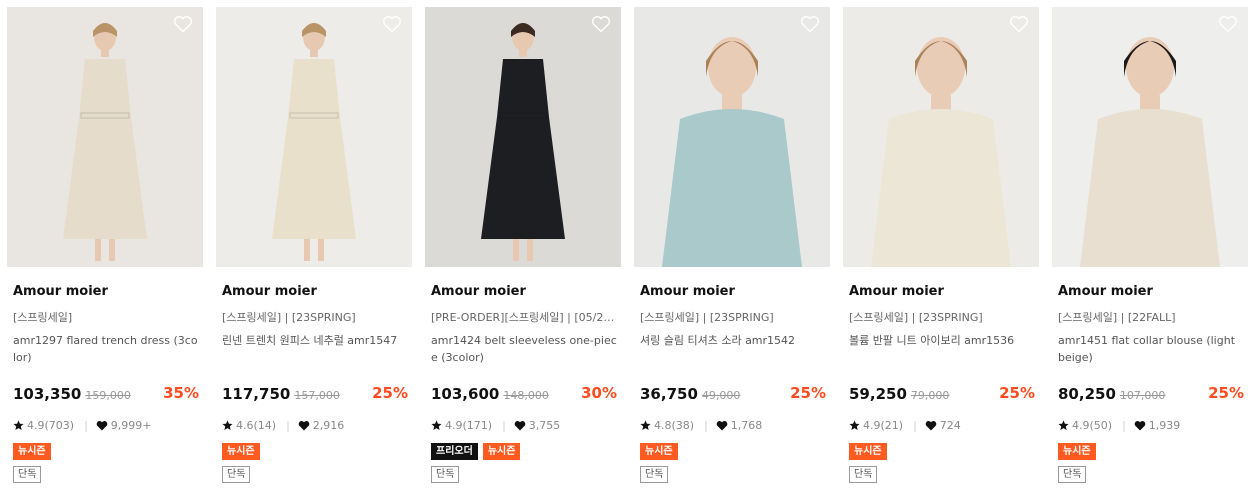 The width and height of the screenshot is (1253, 500). What do you see at coordinates (256, 425) in the screenshot?
I see `rating-text: 4.6(14)` at bounding box center [256, 425].